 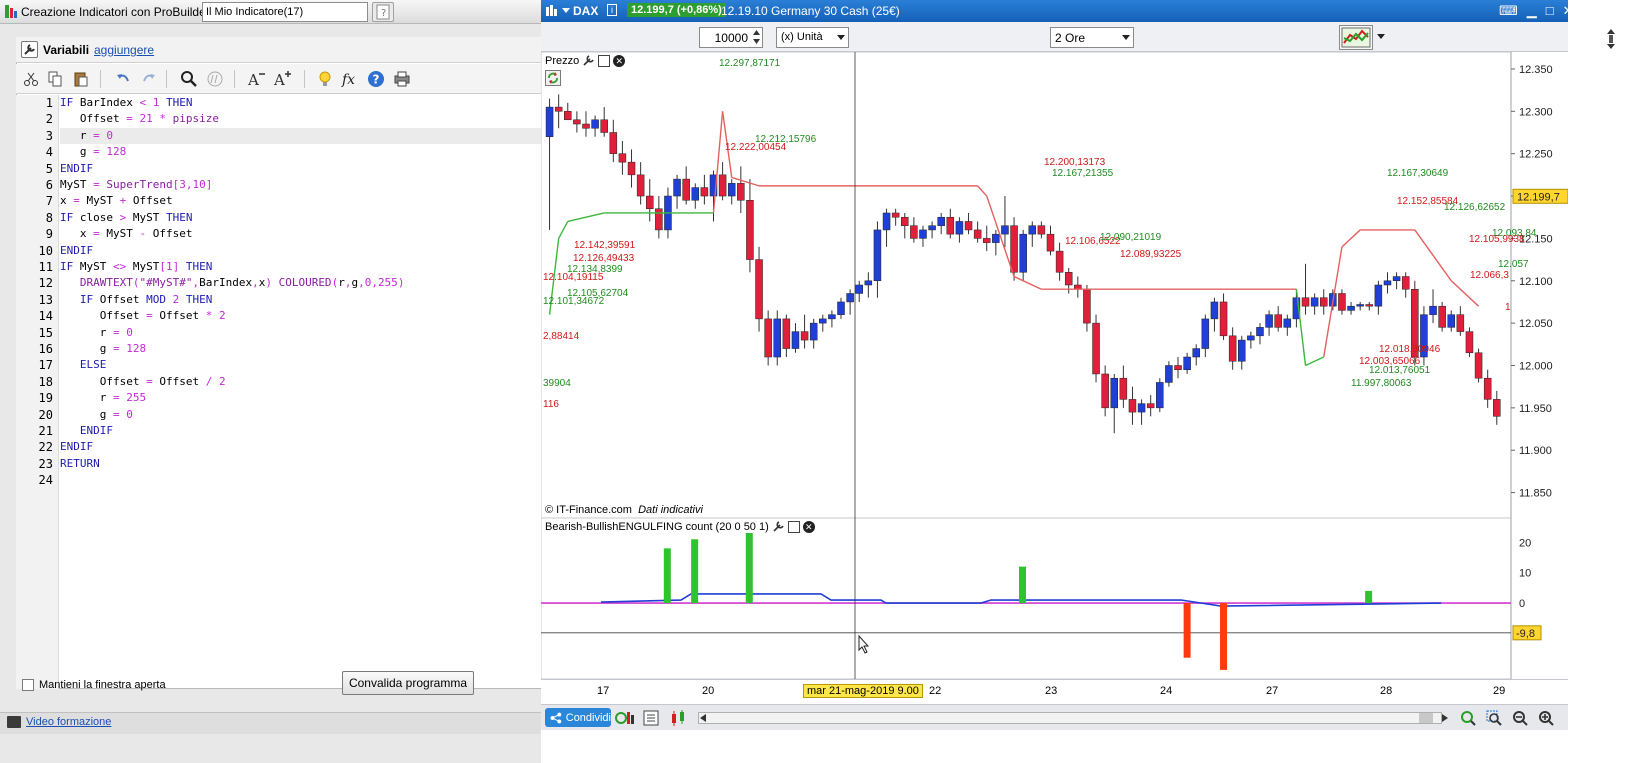 What do you see at coordinates (310, 152) in the screenshot?
I see `code-line: g = 128` at bounding box center [310, 152].